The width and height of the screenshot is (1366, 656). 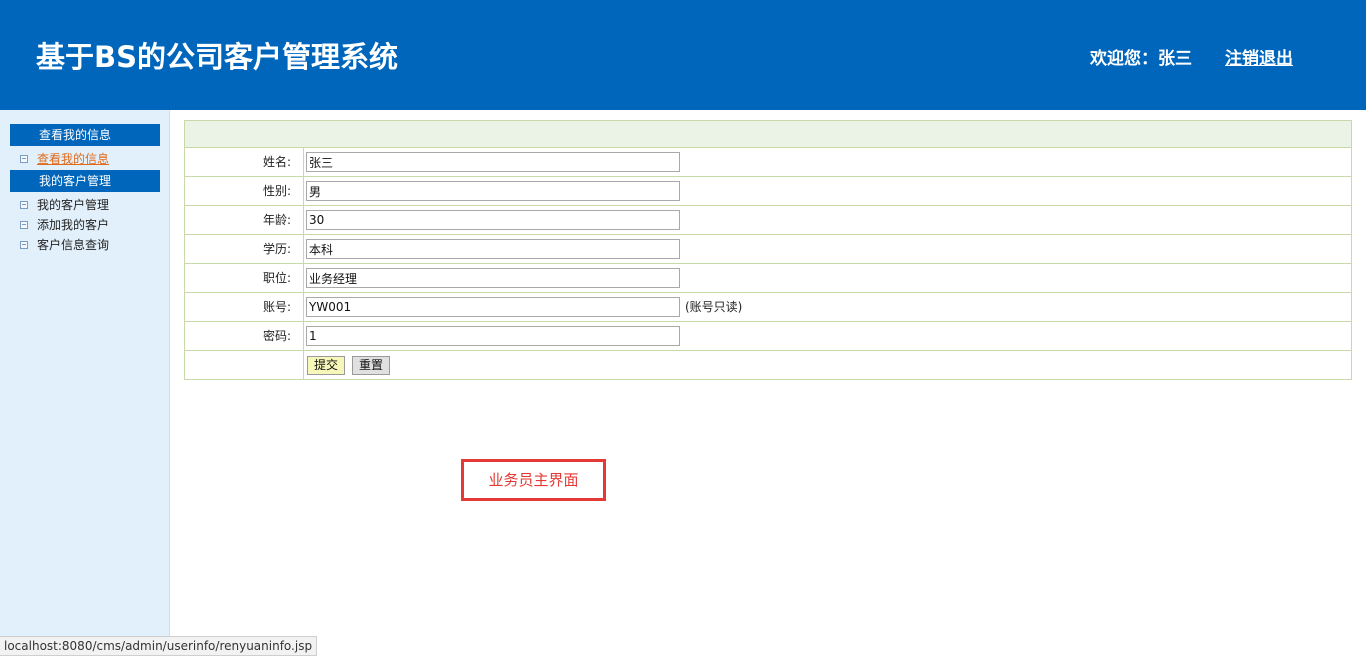 I want to click on sidebar-section-customer-mgmt: 我的客户管理, so click(x=85, y=181).